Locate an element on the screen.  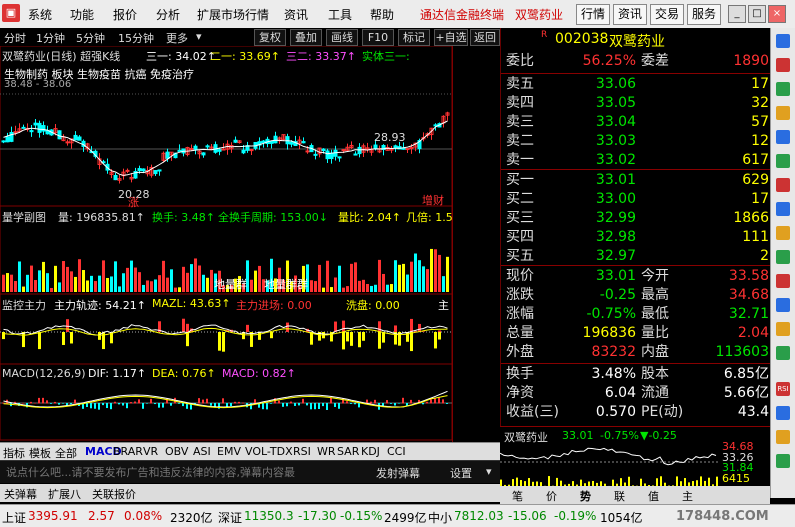
ask-row: 卖一33.02617 is located at coordinates (636, 160).